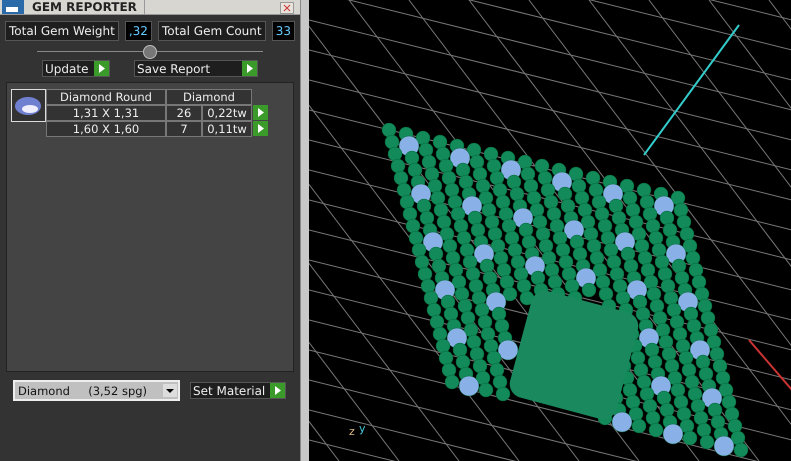 This screenshot has height=461, width=791. Describe the element at coordinates (62, 31) in the screenshot. I see `stat-label: Total Gem Weight` at that location.